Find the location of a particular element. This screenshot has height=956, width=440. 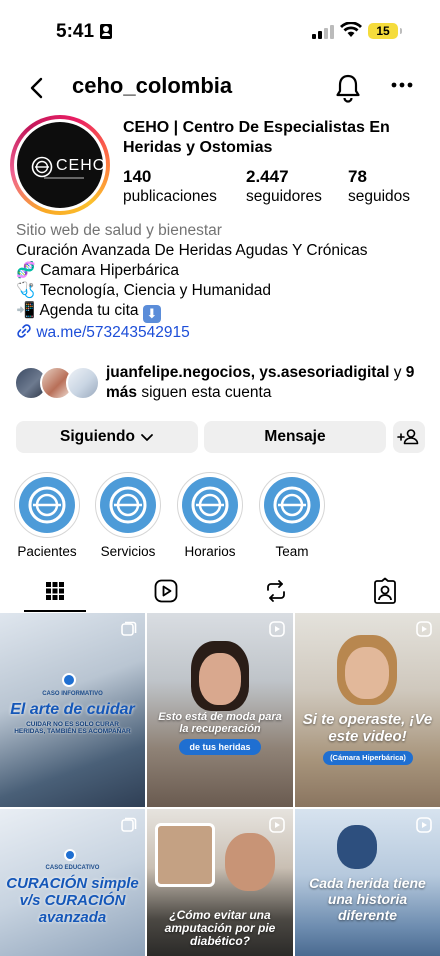

mutual-follower-names: juanfelipe.negocios, ys.asesoriadigital is located at coordinates (248, 372).